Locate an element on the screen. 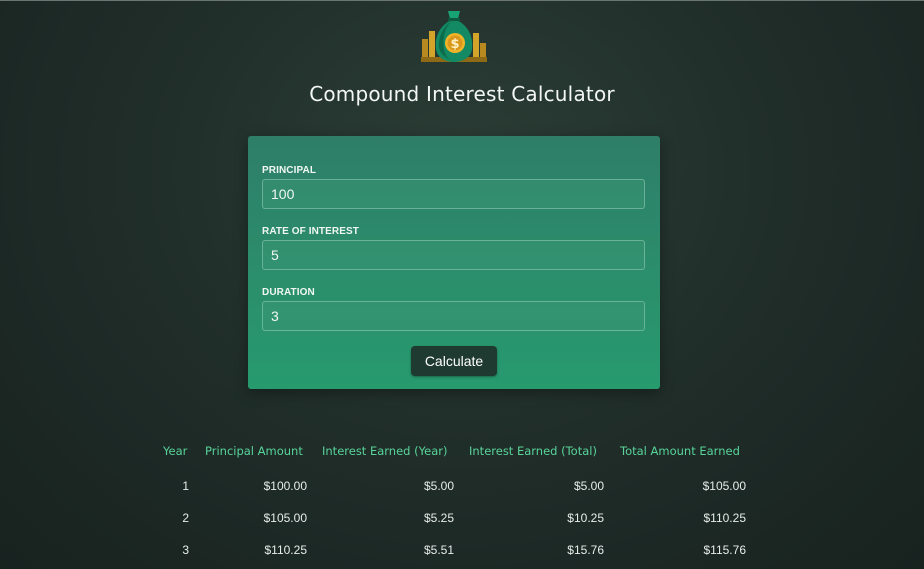 This screenshot has height=569, width=924. cell-total-amount: $115.76 is located at coordinates (725, 550).